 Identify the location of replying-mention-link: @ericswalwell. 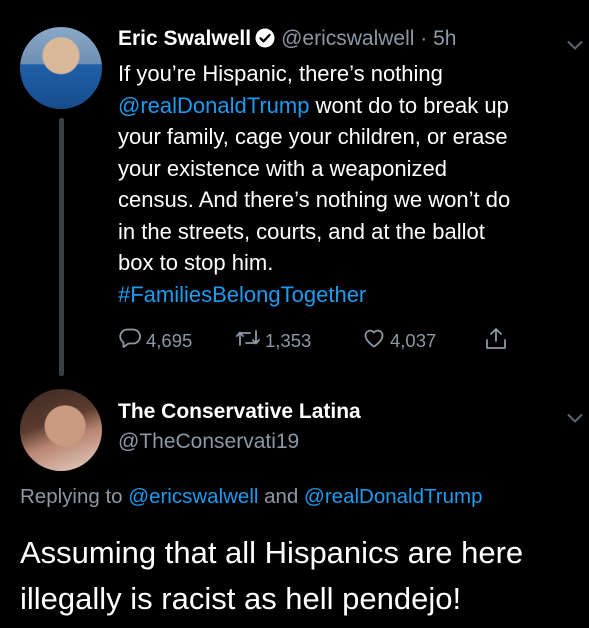
(193, 496).